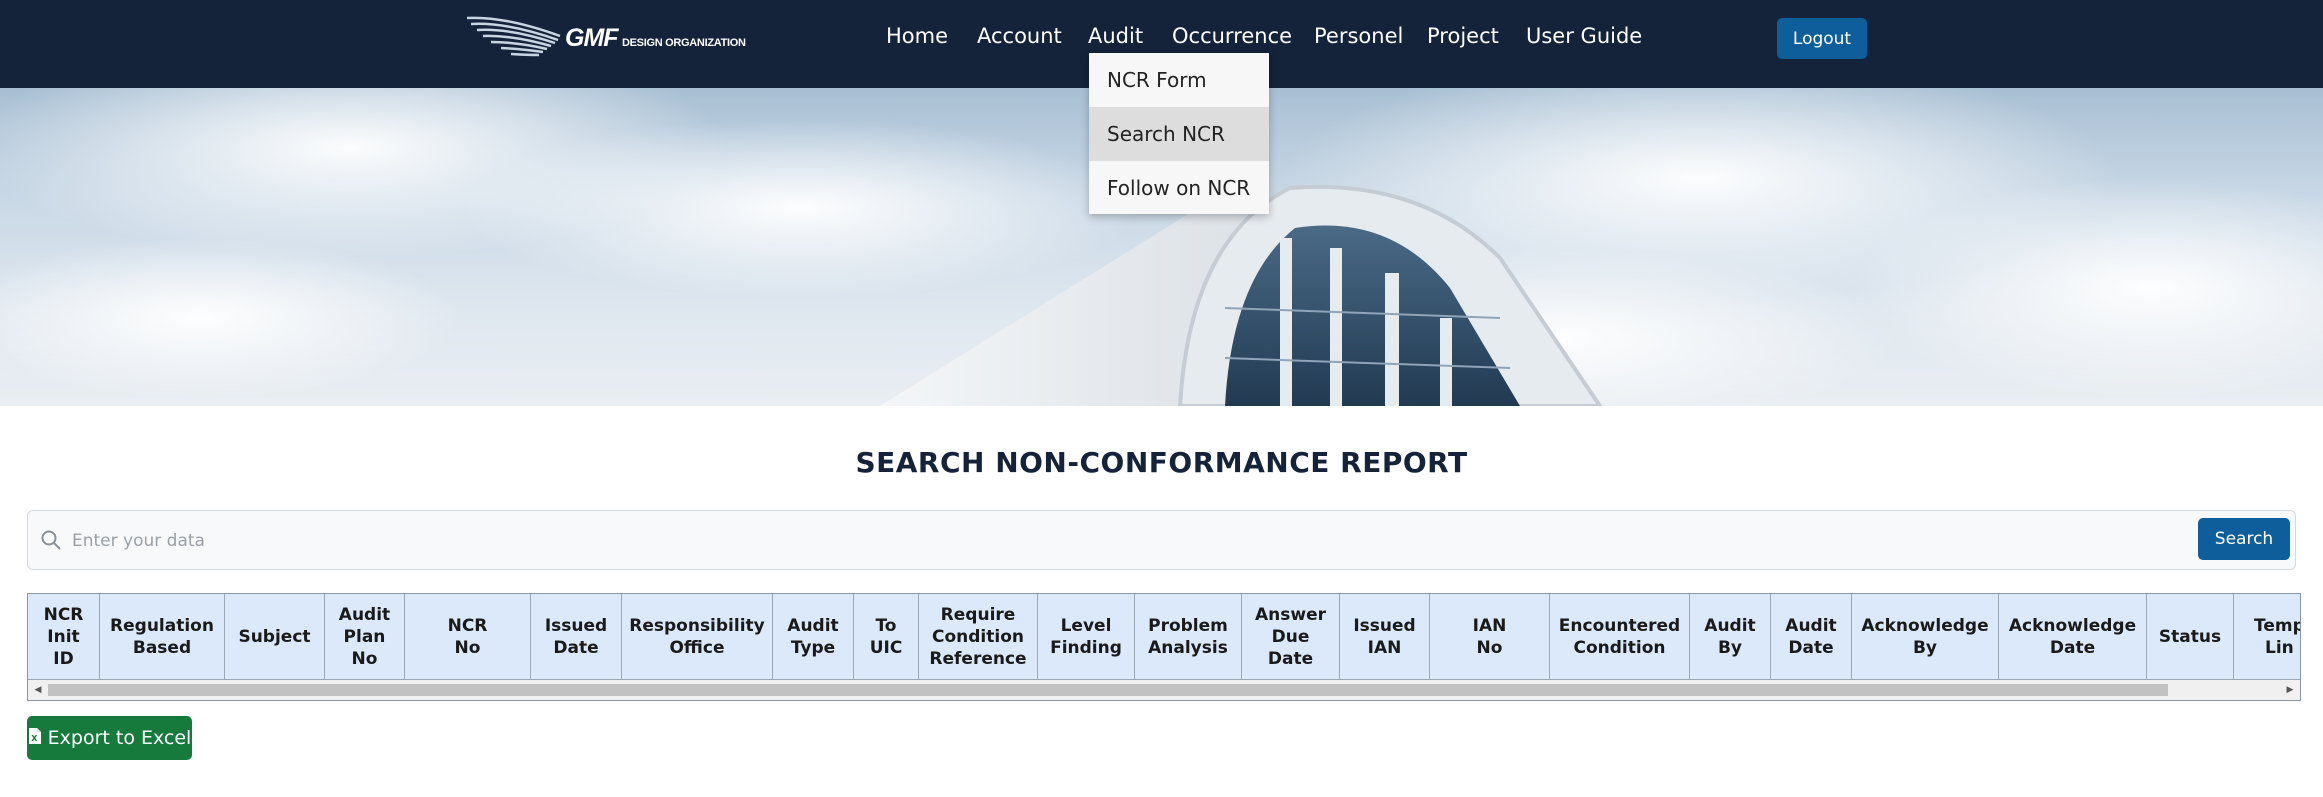 This screenshot has height=797, width=2323. What do you see at coordinates (1108, 690) in the screenshot?
I see `scrollbar-thumb` at bounding box center [1108, 690].